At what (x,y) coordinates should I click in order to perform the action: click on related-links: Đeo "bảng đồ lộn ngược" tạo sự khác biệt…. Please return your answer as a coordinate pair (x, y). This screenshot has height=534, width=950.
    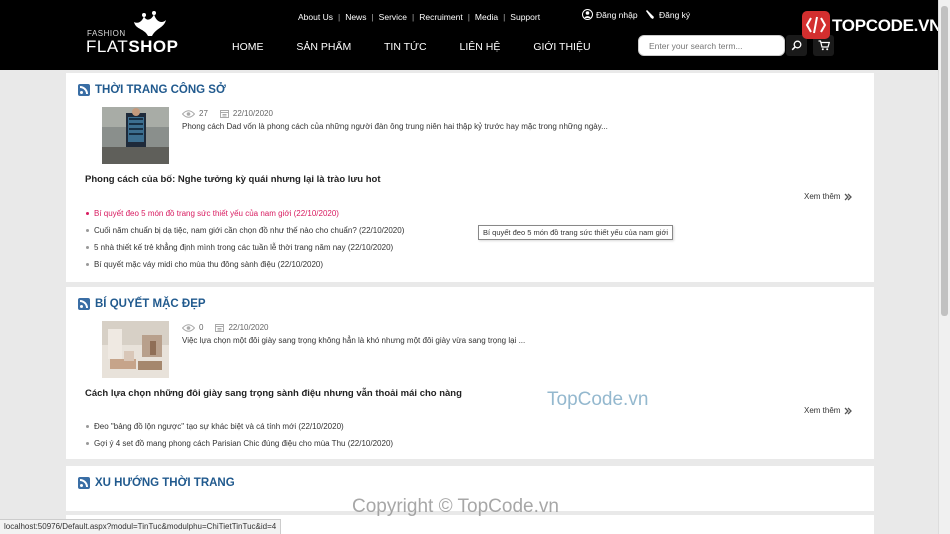
    Looking at the image, I should click on (239, 435).